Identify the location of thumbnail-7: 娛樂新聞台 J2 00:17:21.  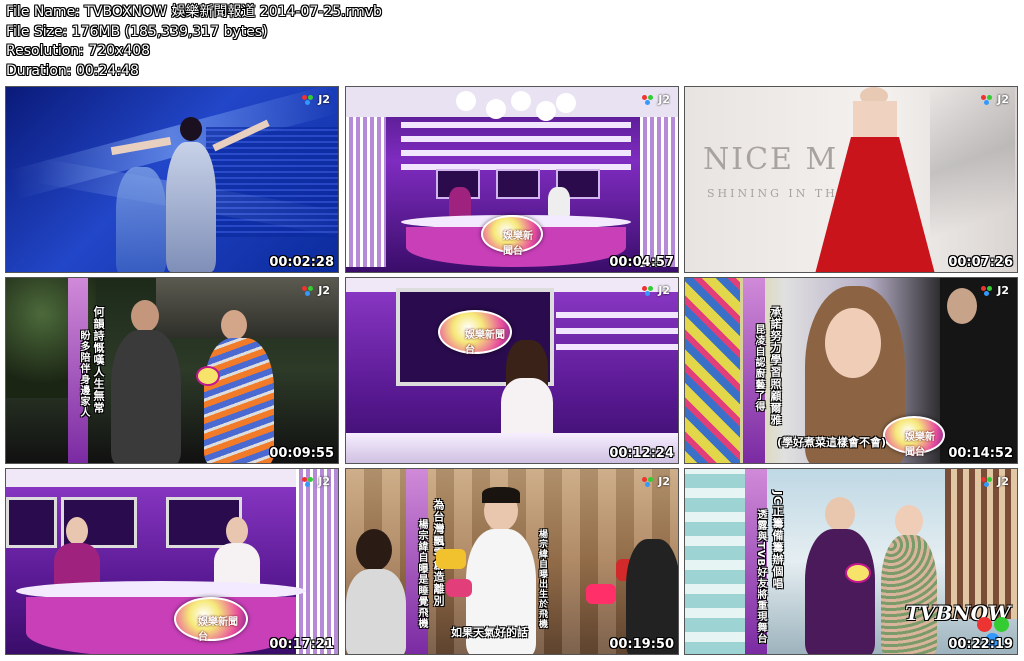
(172, 561).